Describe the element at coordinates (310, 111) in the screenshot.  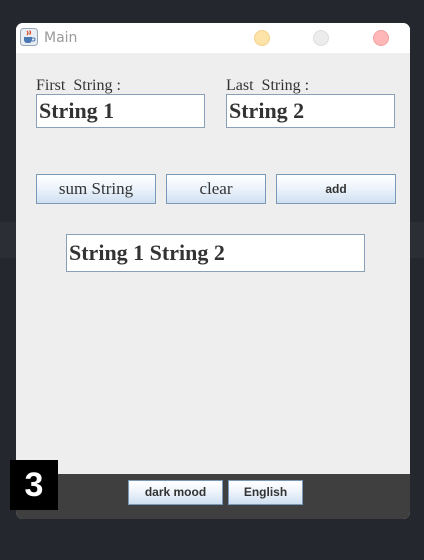
I see `last-string-field: String 2` at that location.